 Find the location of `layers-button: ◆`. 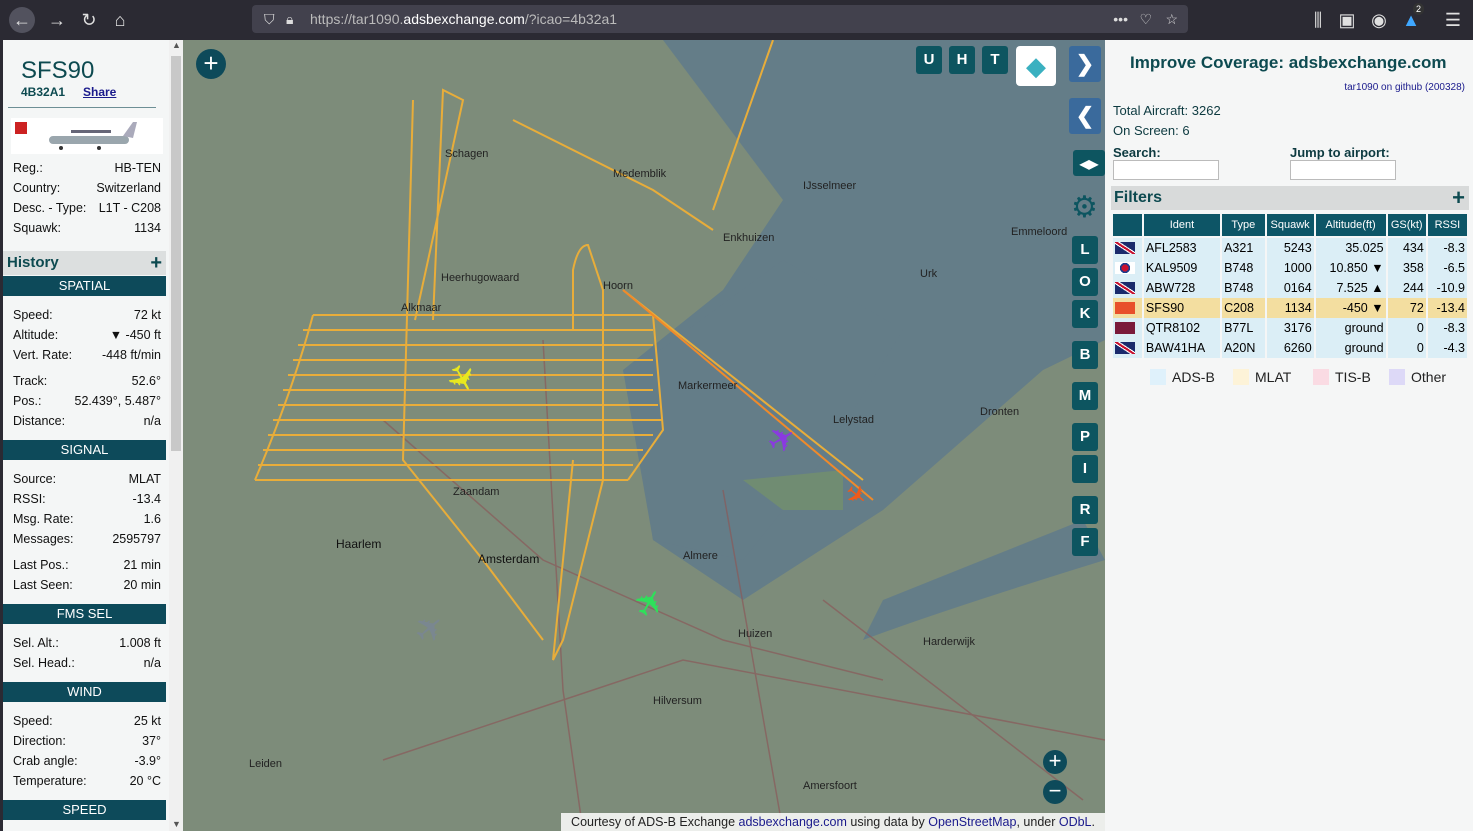

layers-button: ◆ is located at coordinates (1036, 66).